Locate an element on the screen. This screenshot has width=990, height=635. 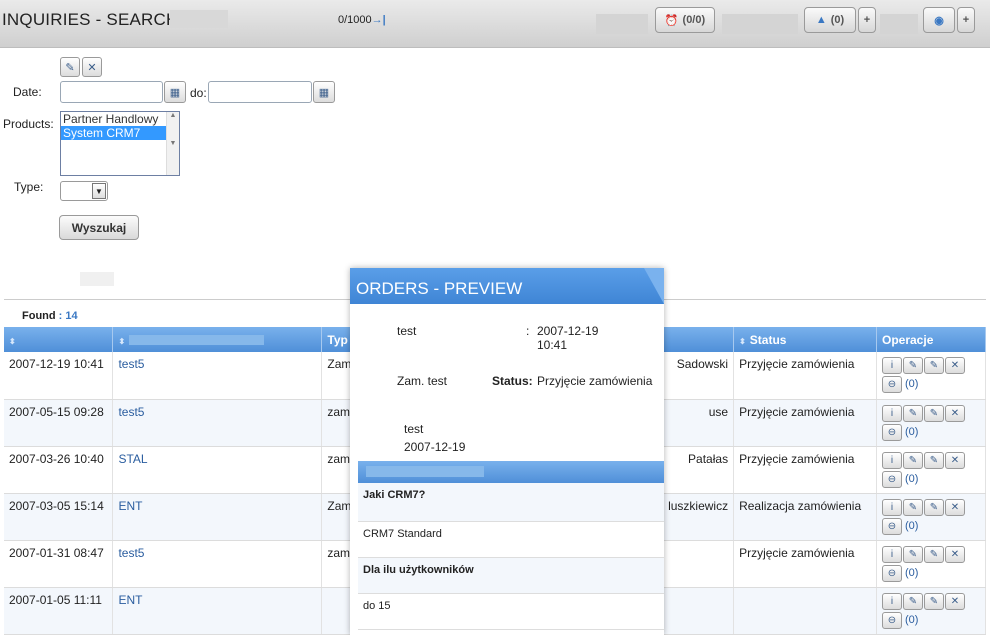
preview-title: ORDERS - PREVIEW is located at coordinates (439, 288).